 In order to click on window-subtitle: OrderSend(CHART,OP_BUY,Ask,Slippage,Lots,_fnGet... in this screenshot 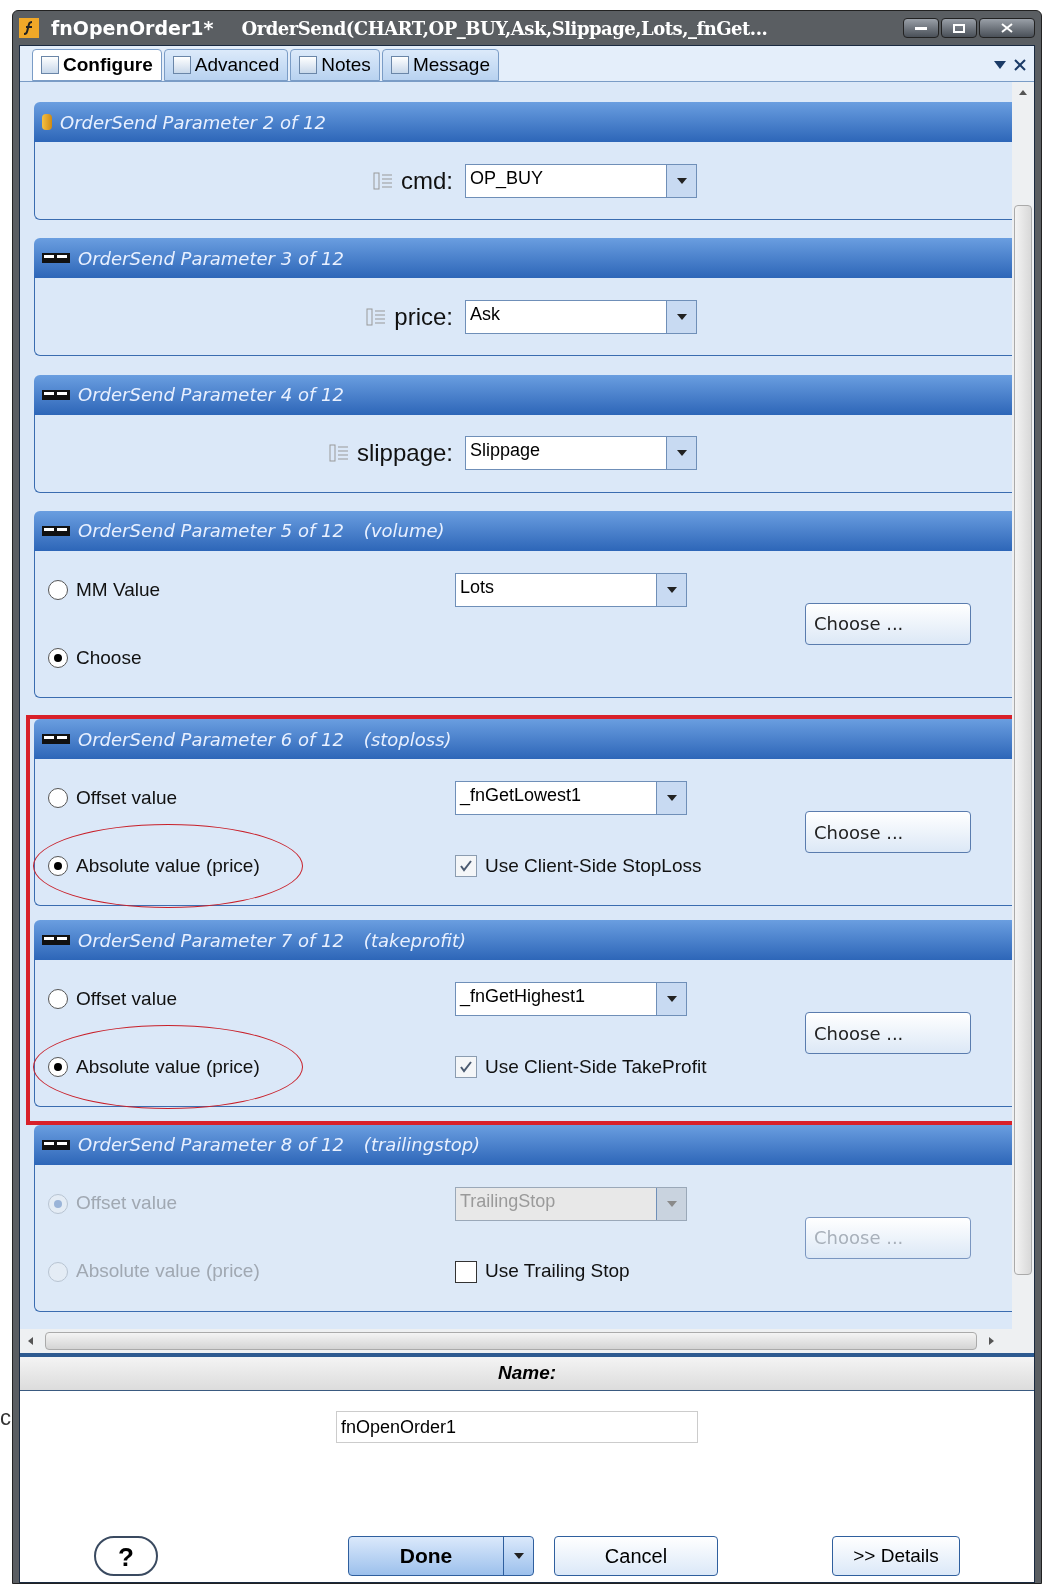, I will do `click(504, 28)`.